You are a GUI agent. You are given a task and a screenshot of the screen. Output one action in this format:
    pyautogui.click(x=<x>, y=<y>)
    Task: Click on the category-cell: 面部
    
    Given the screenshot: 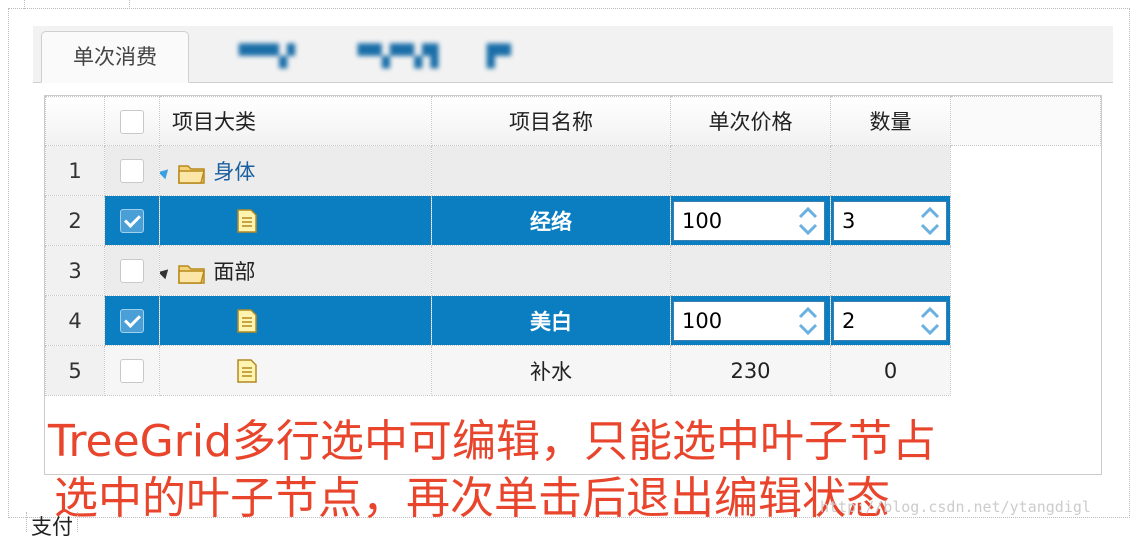 What is the action you would take?
    pyautogui.click(x=295, y=270)
    